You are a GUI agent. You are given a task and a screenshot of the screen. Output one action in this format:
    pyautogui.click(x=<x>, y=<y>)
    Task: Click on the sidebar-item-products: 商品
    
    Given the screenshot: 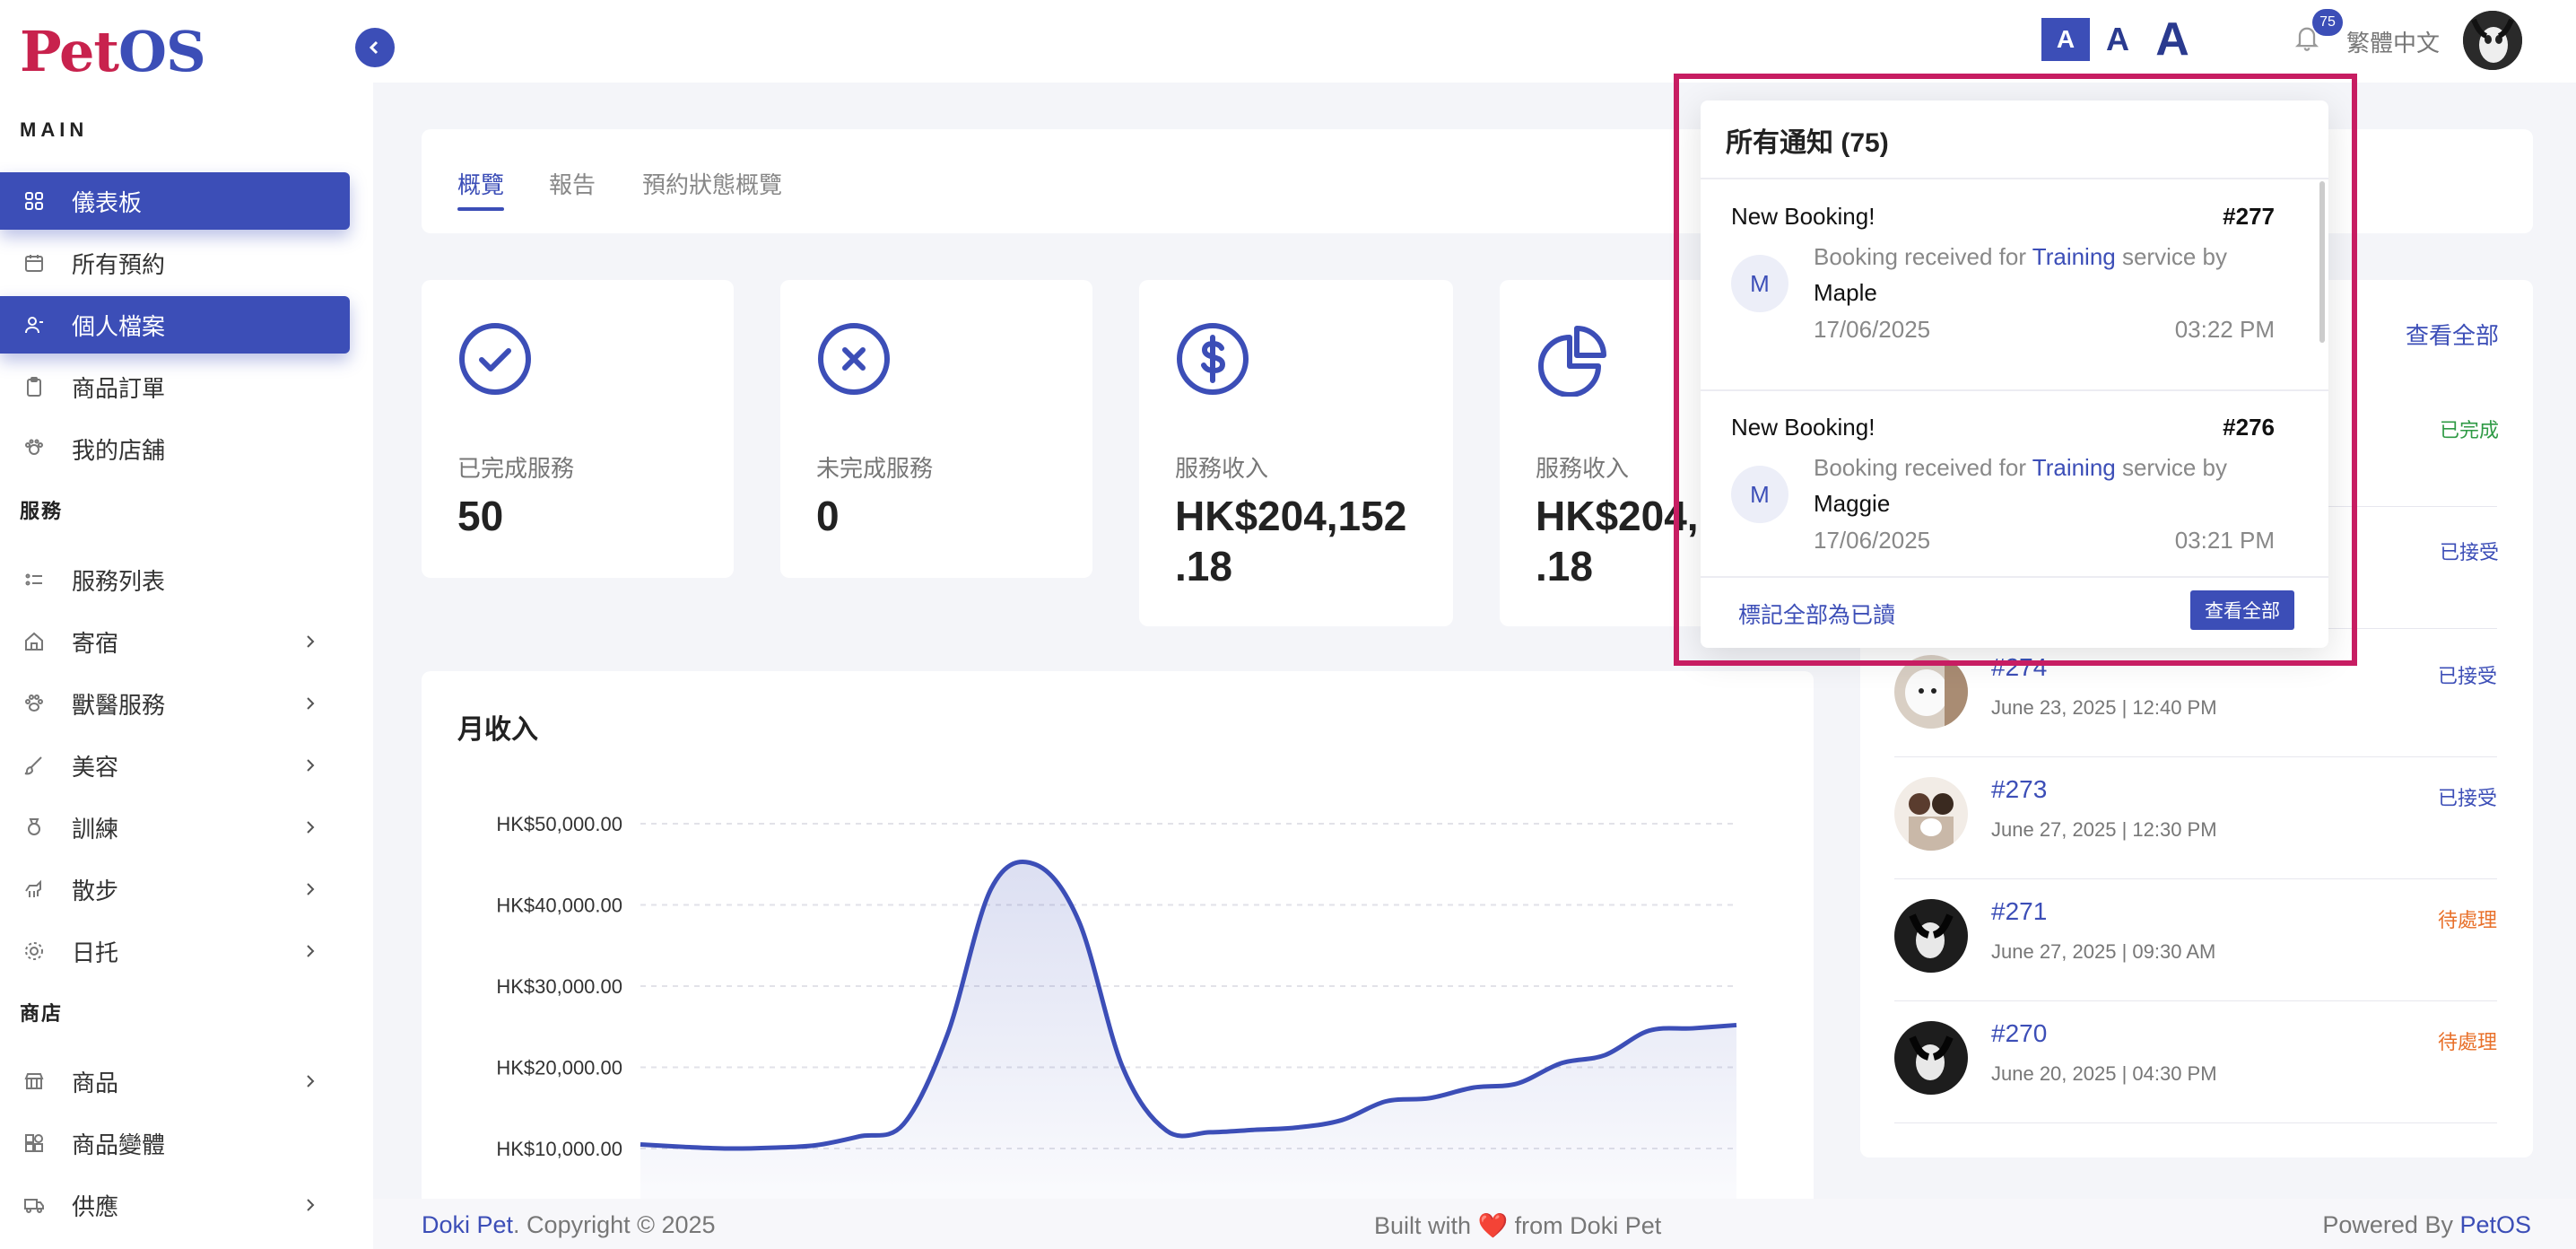 What is the action you would take?
    pyautogui.click(x=175, y=1081)
    